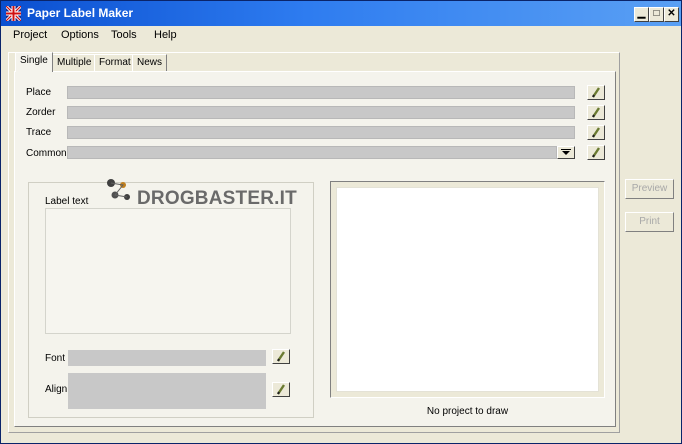 Image resolution: width=682 pixels, height=444 pixels. I want to click on window-title: Paper Label Maker, so click(80, 13).